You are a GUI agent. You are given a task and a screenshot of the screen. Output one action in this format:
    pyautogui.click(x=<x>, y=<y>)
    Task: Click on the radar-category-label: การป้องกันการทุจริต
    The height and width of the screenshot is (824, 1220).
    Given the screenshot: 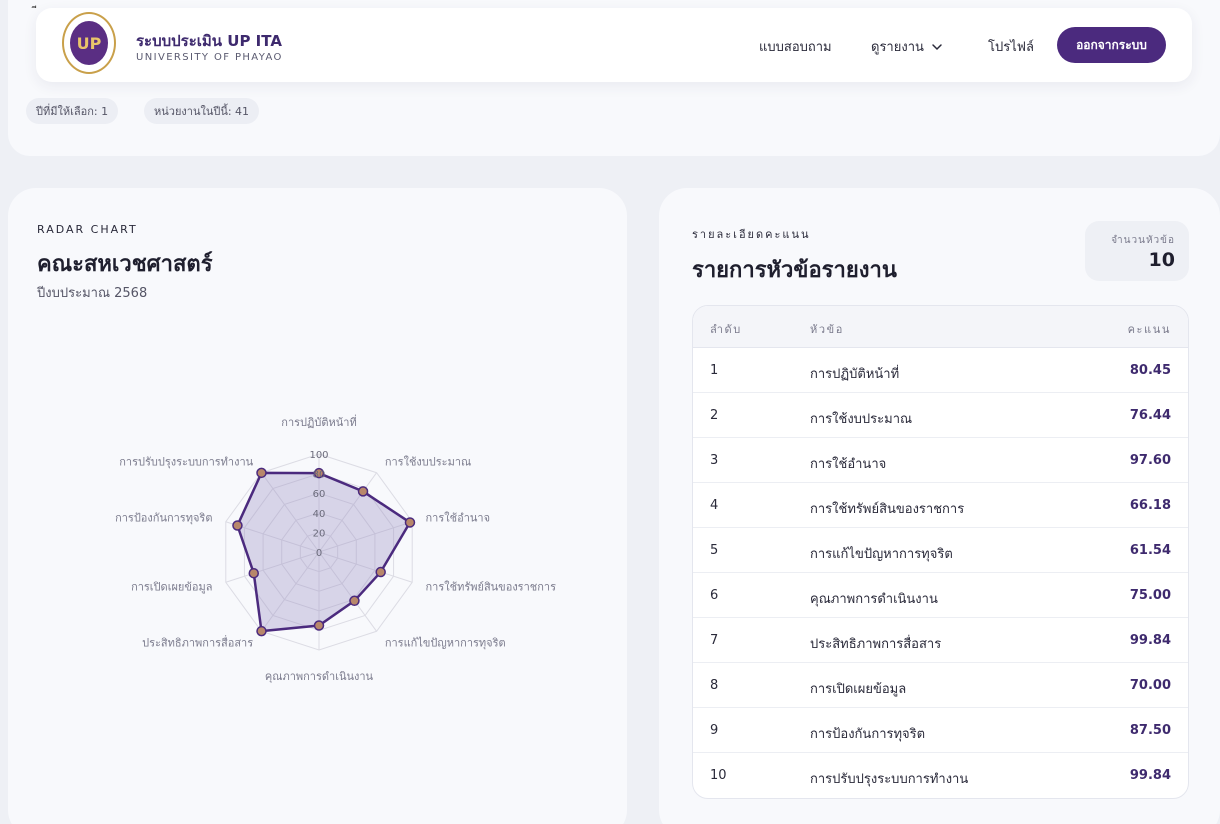 What is the action you would take?
    pyautogui.click(x=163, y=517)
    